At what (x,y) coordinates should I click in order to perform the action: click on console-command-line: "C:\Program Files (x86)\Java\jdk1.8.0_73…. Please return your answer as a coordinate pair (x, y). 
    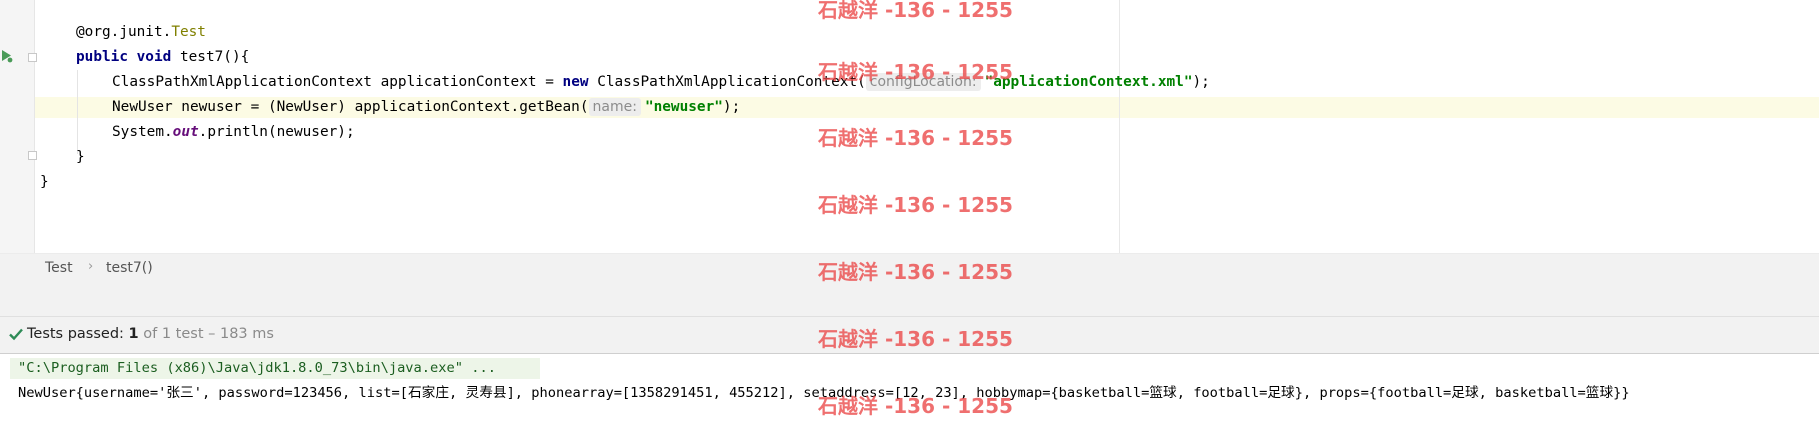
    Looking at the image, I should click on (257, 368).